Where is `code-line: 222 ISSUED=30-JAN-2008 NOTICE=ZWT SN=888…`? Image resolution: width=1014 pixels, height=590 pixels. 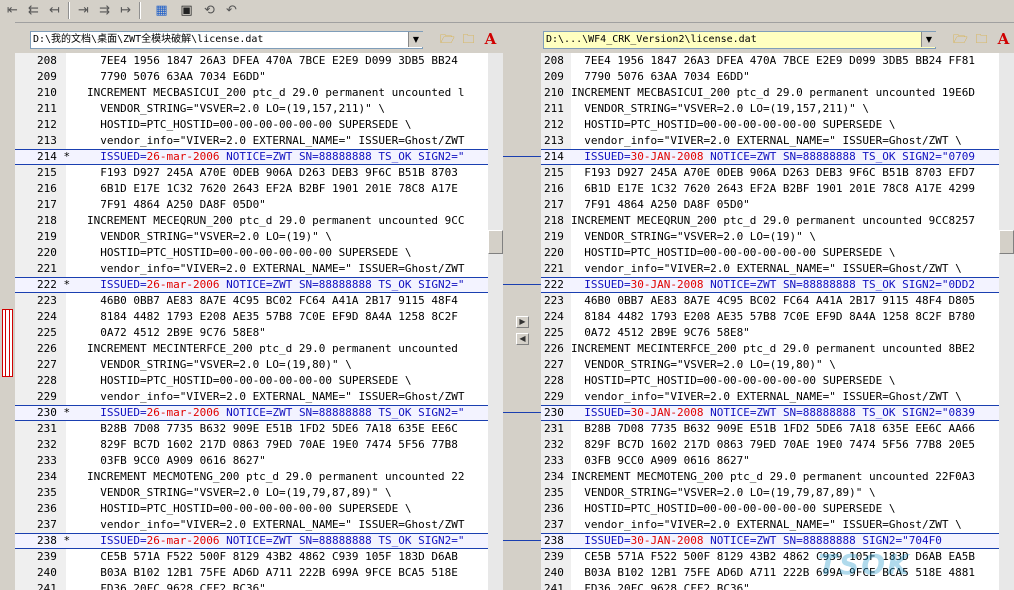 code-line: 222 ISSUED=30-JAN-2008 NOTICE=ZWT SN=888… is located at coordinates (770, 285).